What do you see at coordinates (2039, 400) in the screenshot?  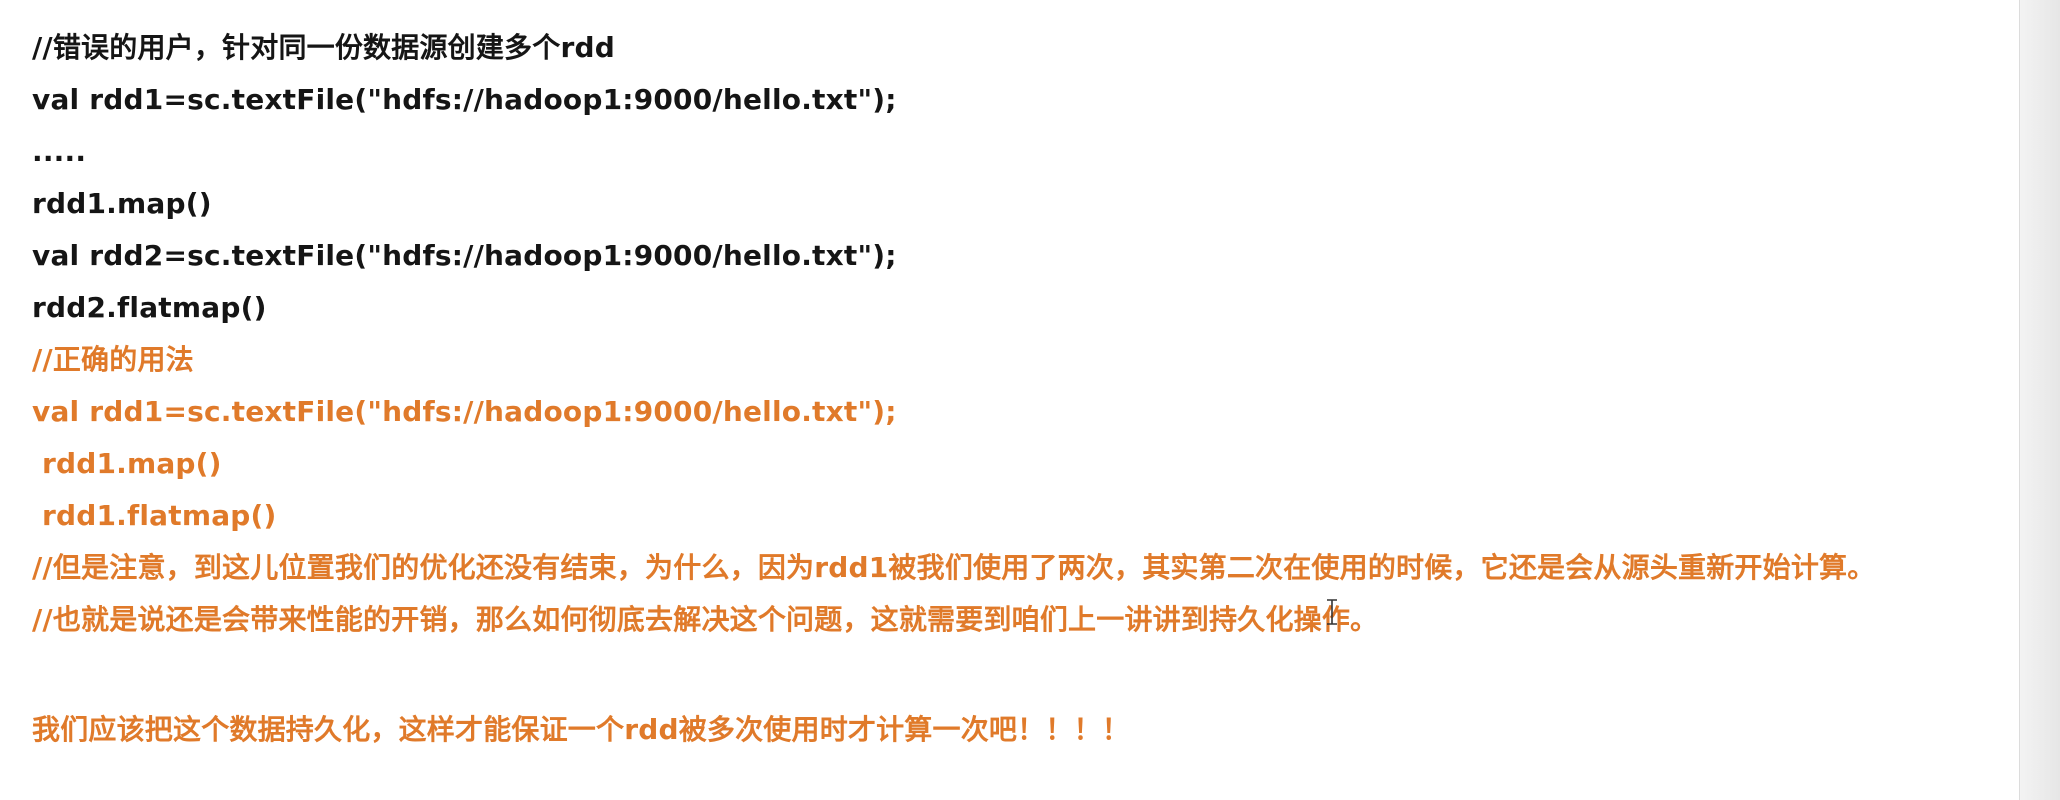 I see `window-right-edge` at bounding box center [2039, 400].